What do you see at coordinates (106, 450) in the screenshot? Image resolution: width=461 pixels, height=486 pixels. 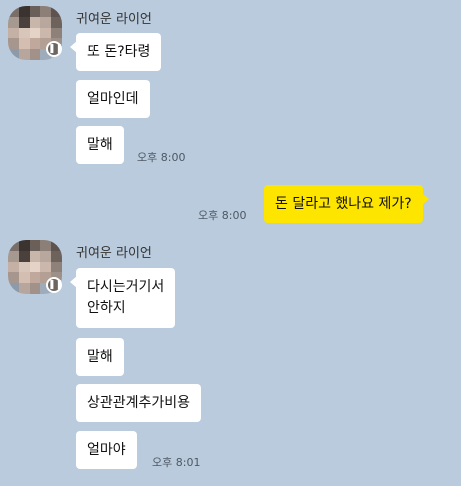 I see `message-bubble: 얼마야` at bounding box center [106, 450].